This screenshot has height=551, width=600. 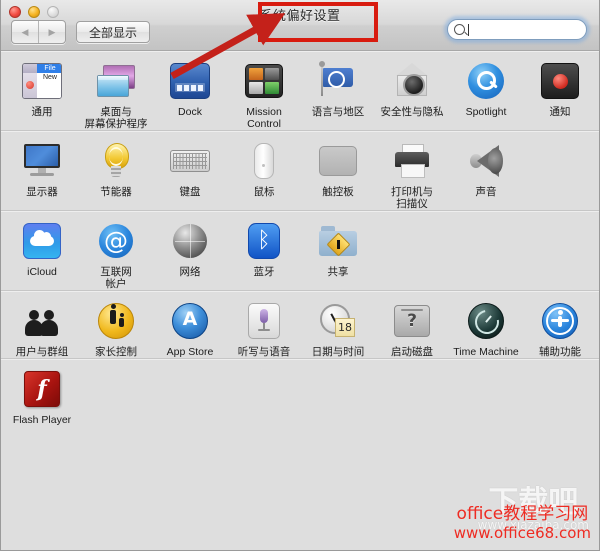 What do you see at coordinates (116, 321) in the screenshot?
I see `parental-controls-icon` at bounding box center [116, 321].